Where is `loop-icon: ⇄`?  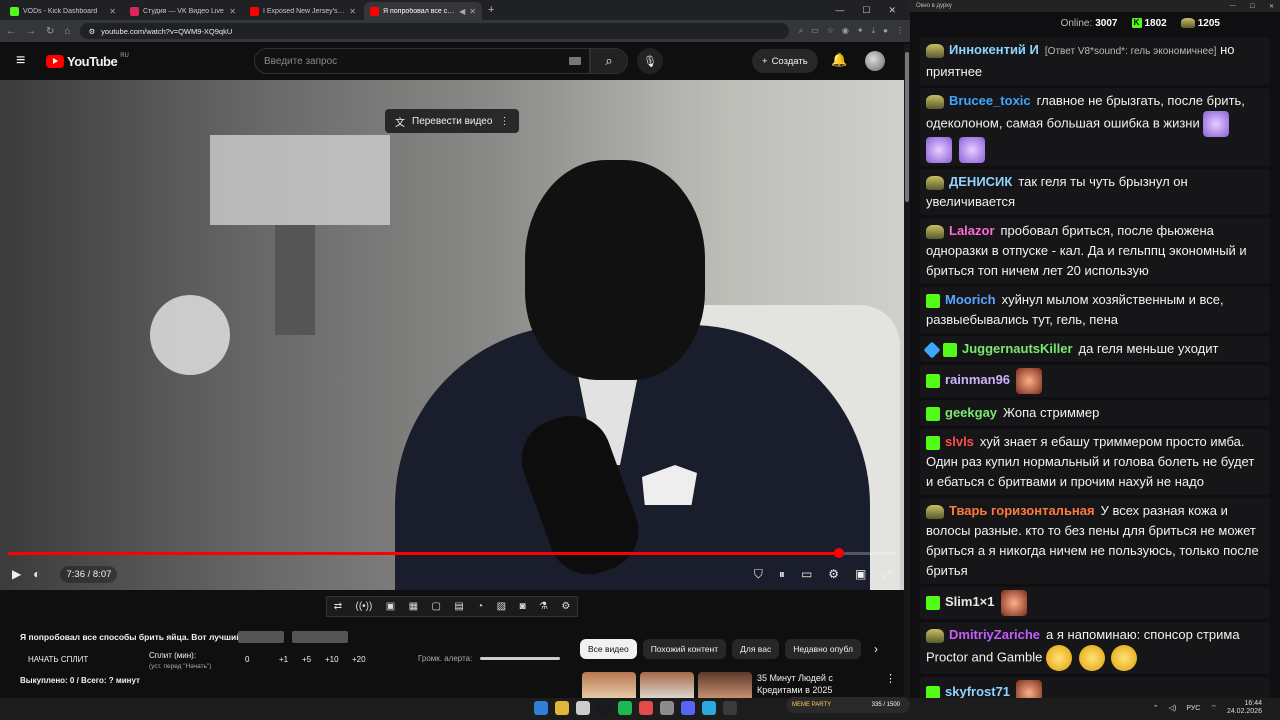
loop-icon: ⇄ is located at coordinates (338, 606).